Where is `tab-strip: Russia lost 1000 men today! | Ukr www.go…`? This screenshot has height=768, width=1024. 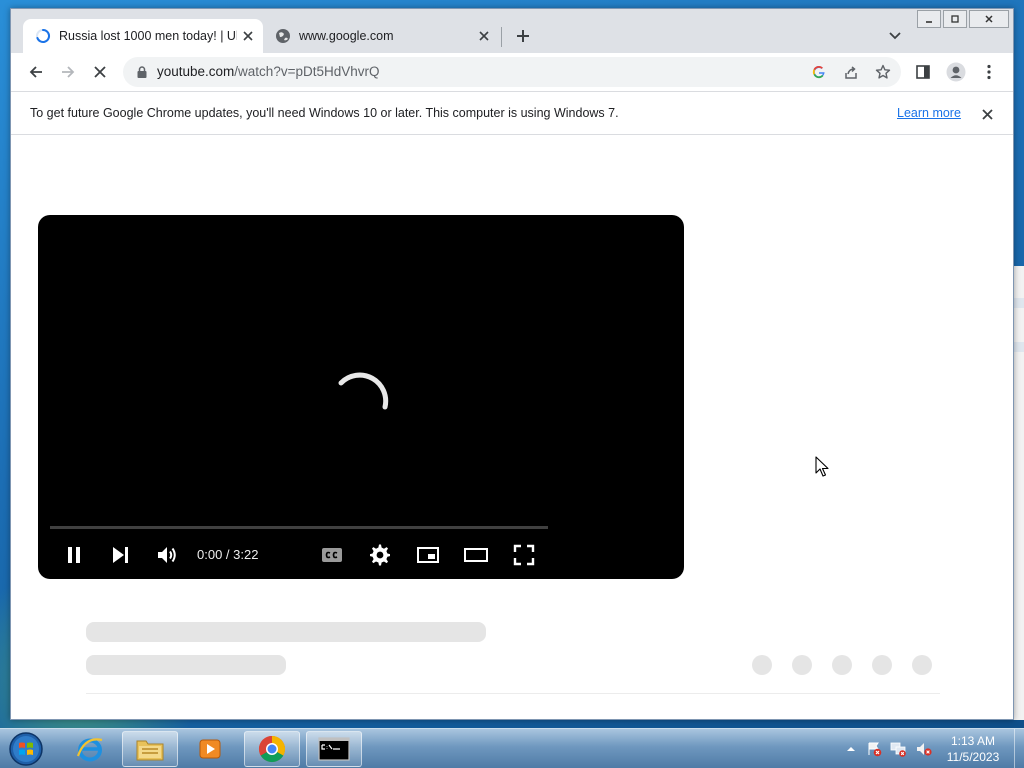 tab-strip: Russia lost 1000 men today! | Ukr www.go… is located at coordinates (512, 31).